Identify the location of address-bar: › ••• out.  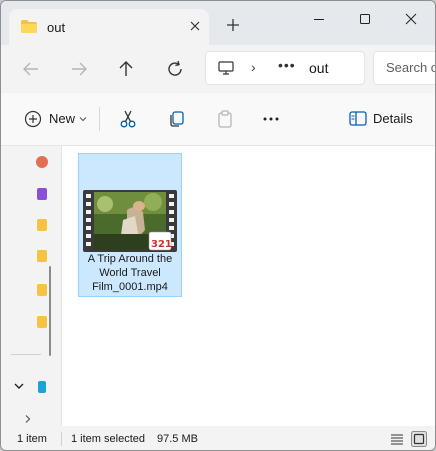
(285, 68).